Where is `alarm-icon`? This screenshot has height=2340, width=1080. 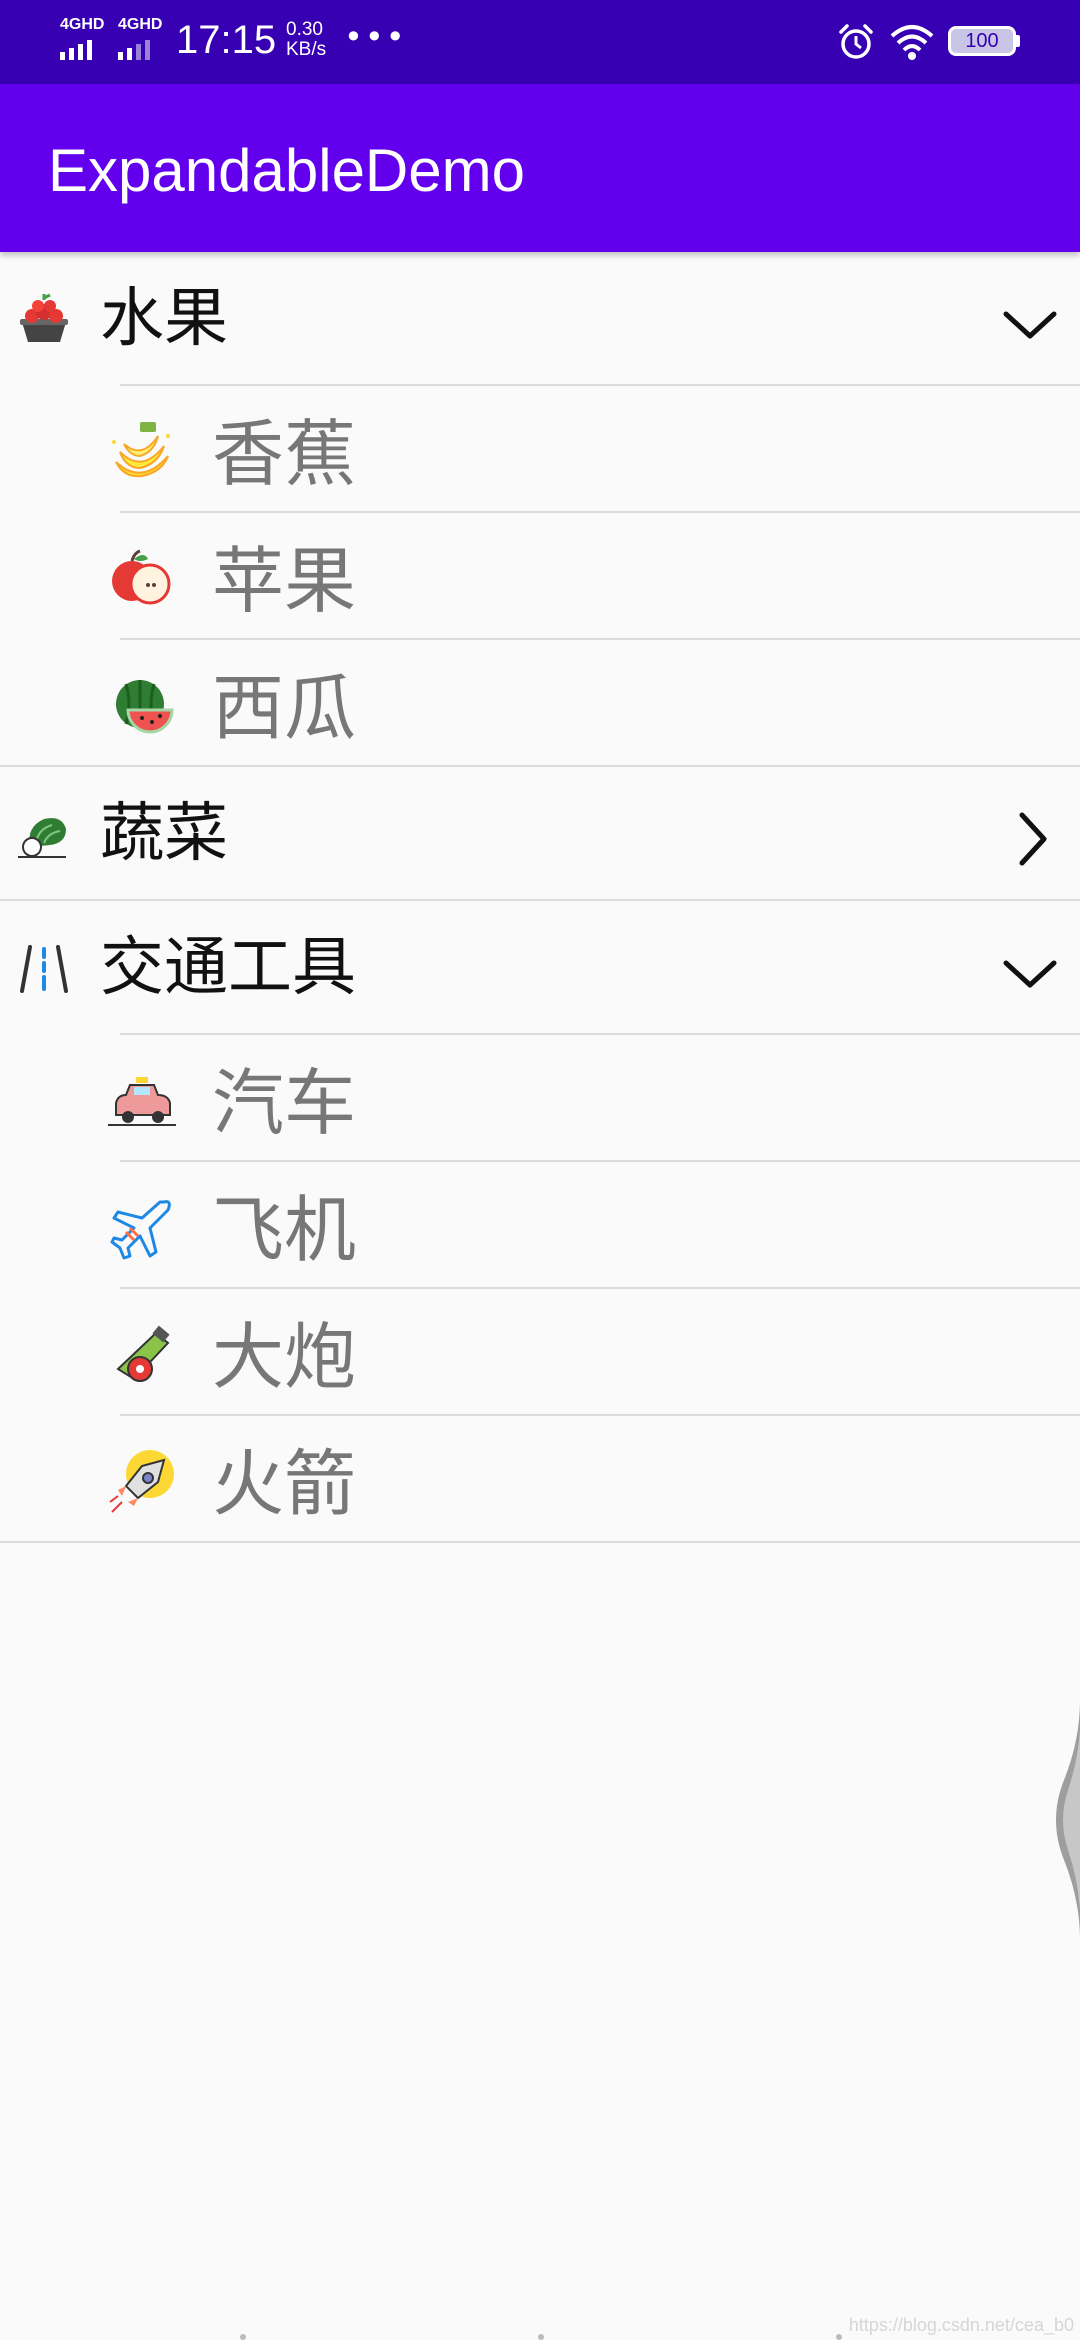
alarm-icon is located at coordinates (856, 41).